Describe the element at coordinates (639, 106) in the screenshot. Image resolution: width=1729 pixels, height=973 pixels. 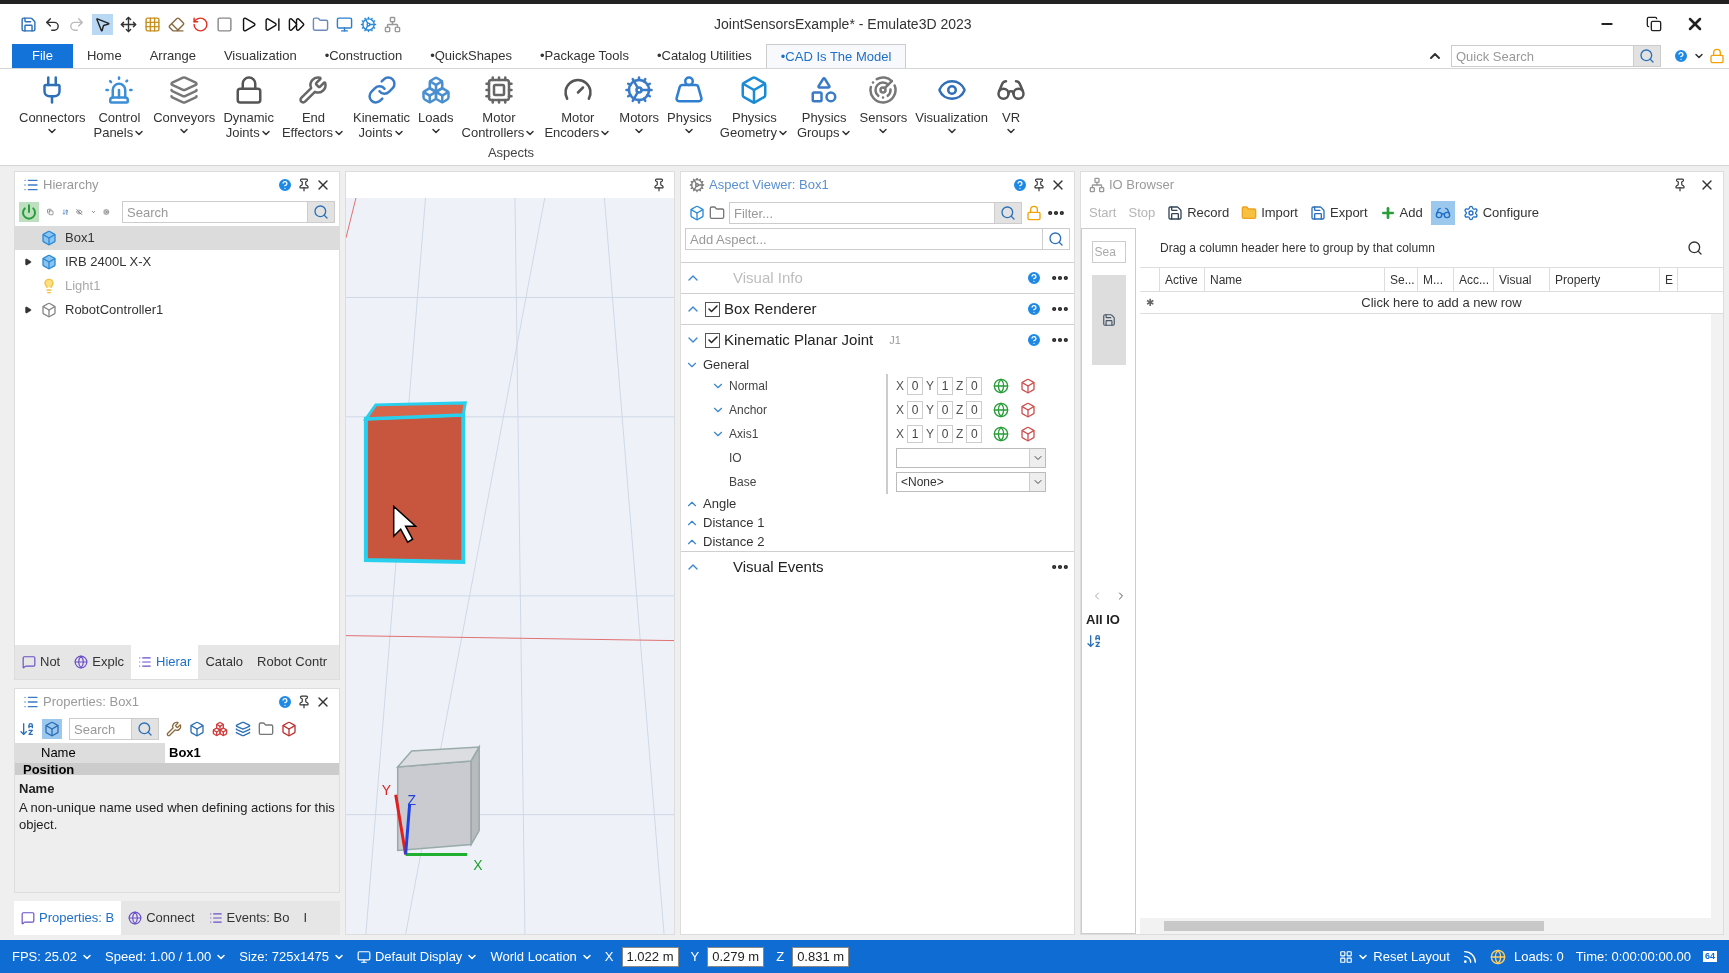
I see `ribbon-button: Motors` at that location.